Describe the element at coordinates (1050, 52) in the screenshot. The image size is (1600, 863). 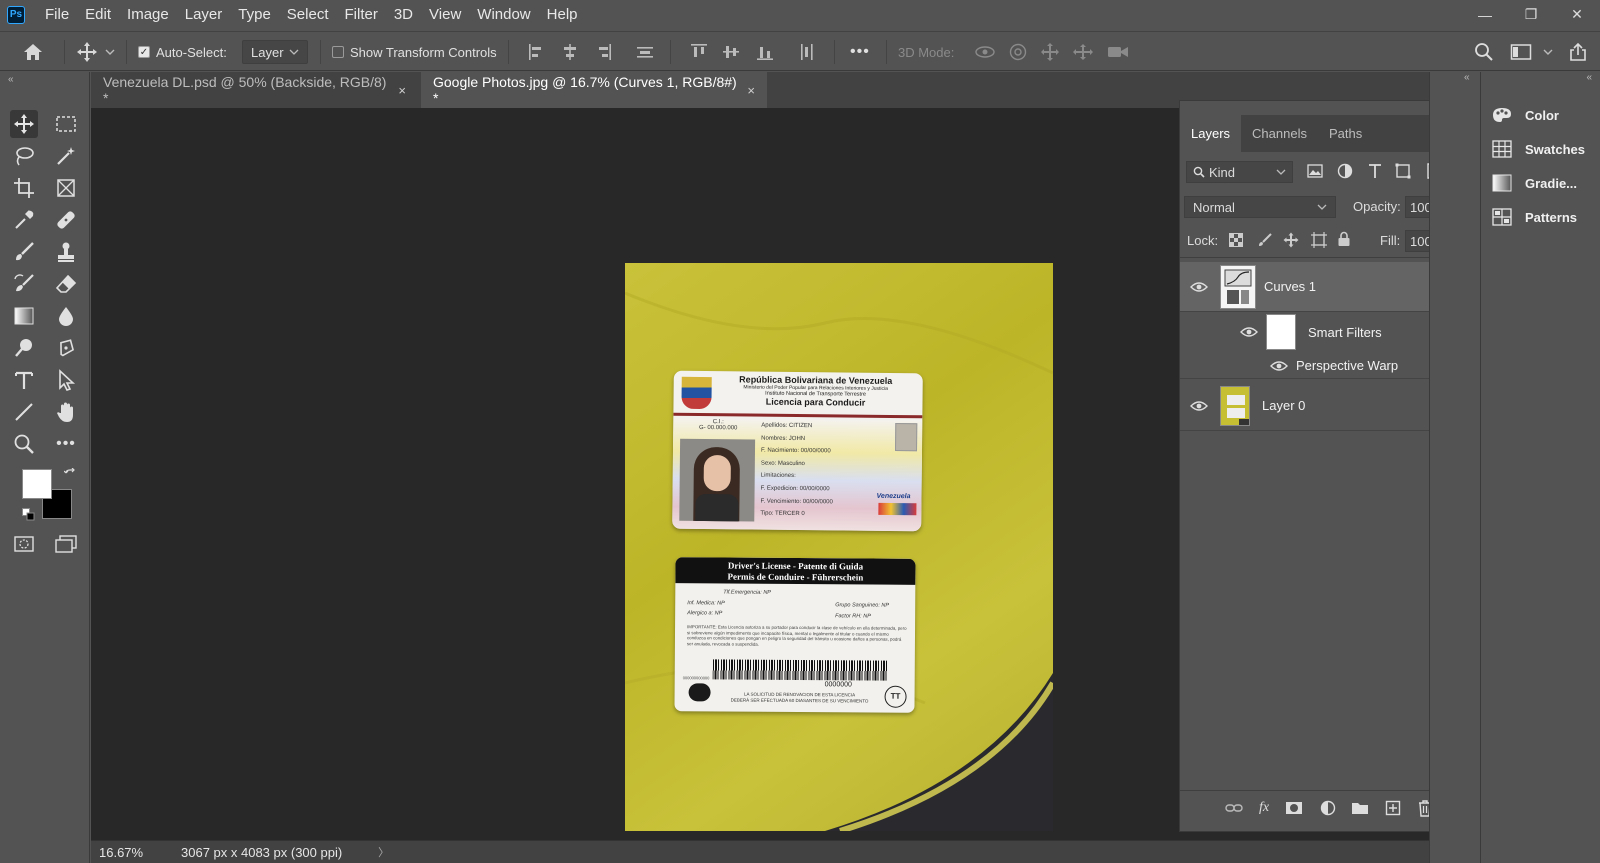
I see `3d-pan-button` at that location.